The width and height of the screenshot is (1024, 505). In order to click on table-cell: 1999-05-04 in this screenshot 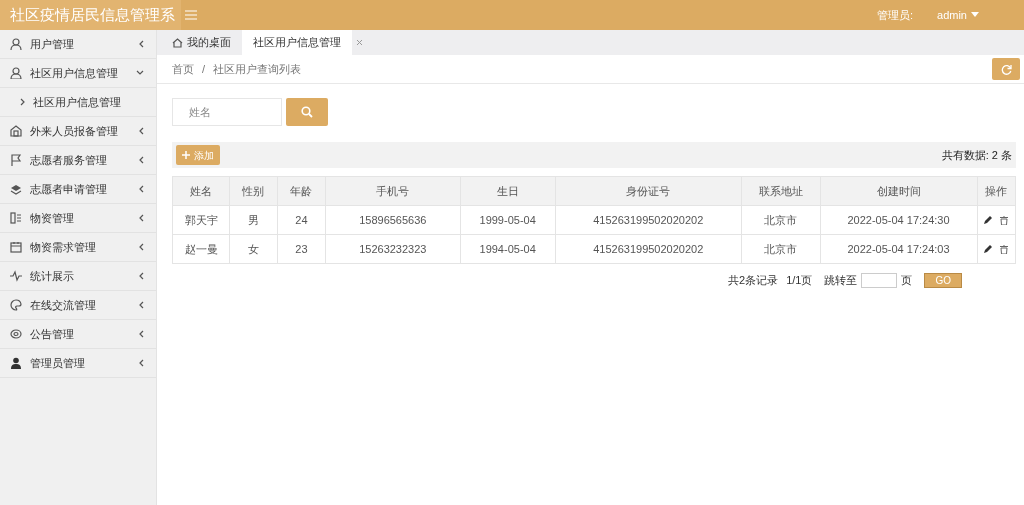, I will do `click(508, 220)`.